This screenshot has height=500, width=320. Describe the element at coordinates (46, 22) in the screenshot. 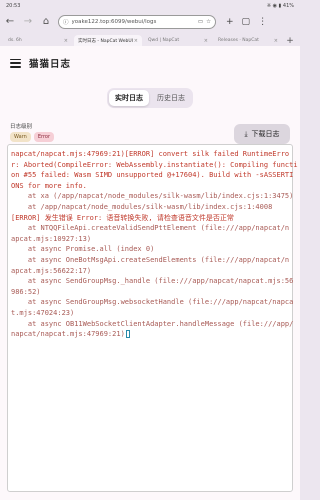

I see `home-icon: ⌂` at that location.